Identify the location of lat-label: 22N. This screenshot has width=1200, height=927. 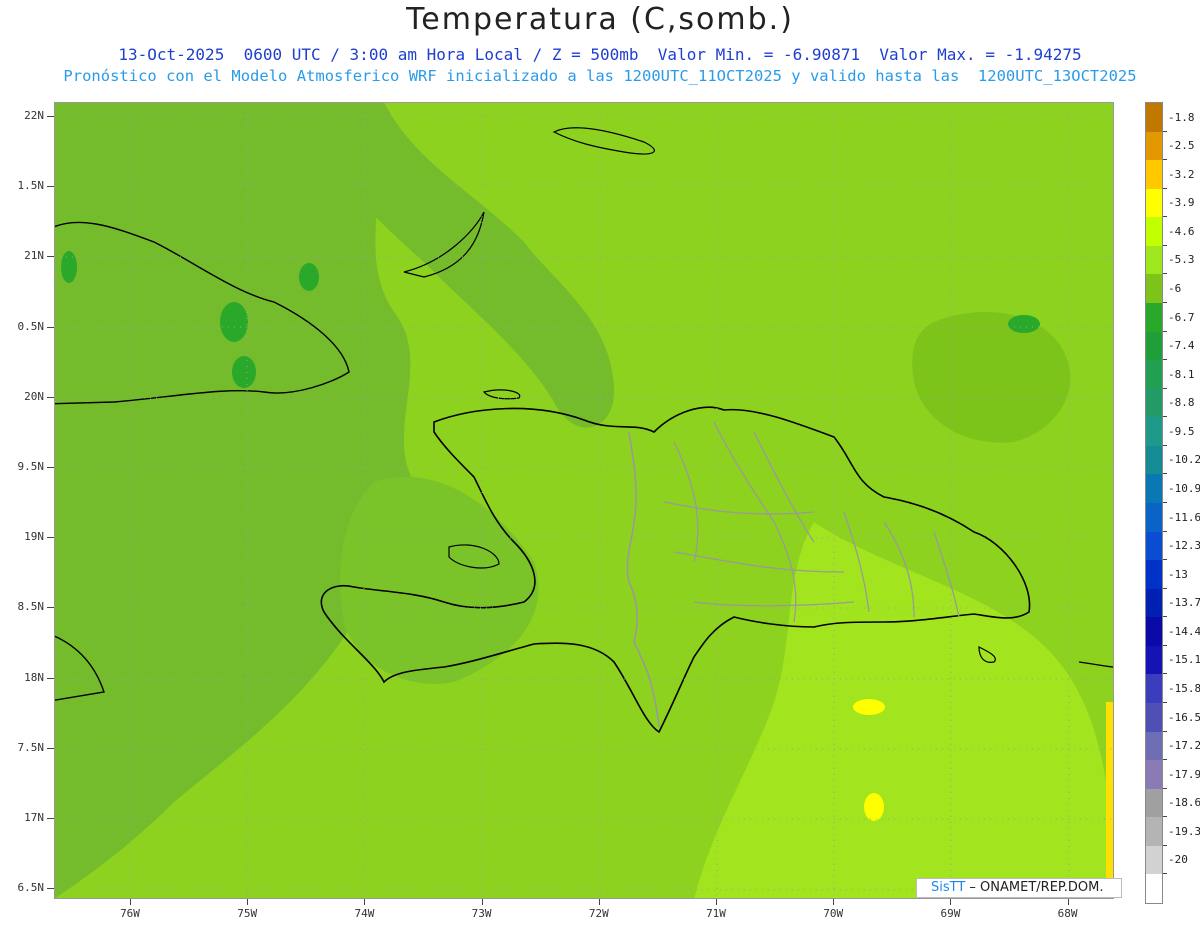
(34, 115).